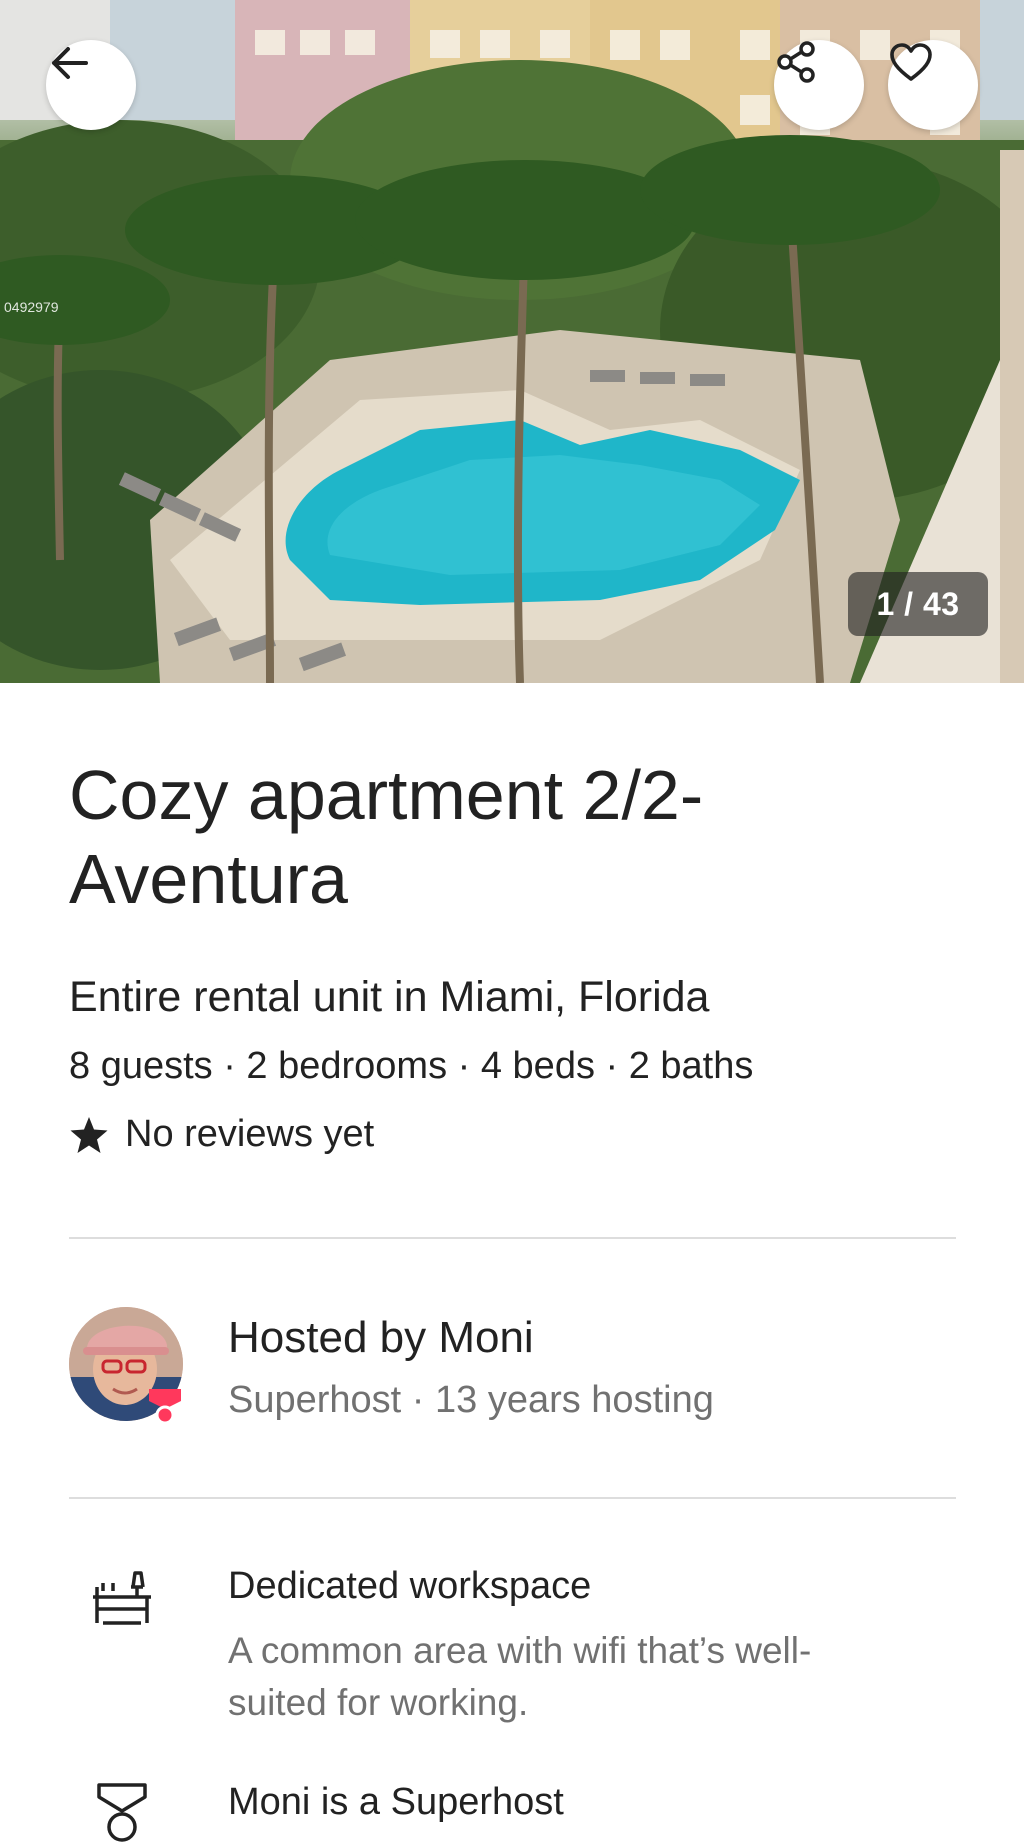 The height and width of the screenshot is (1848, 1024). I want to click on listing-title: Cozy apartment 2/2-Aventura, so click(386, 837).